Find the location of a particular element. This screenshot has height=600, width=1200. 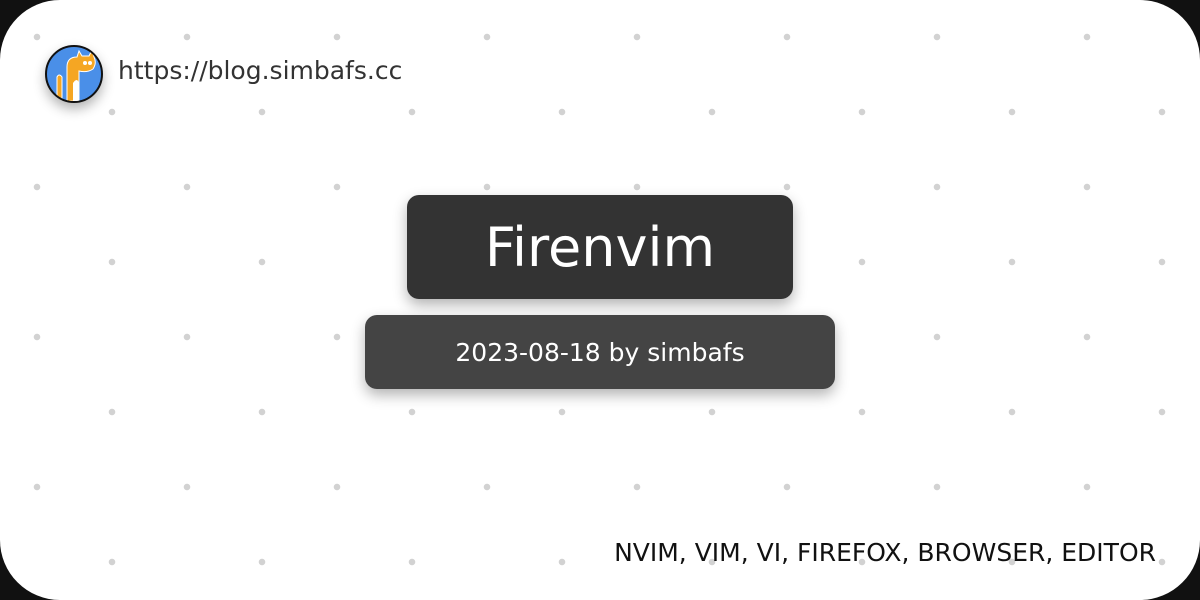

post-date-author: 2023-08-18 by simbafs is located at coordinates (600, 352).